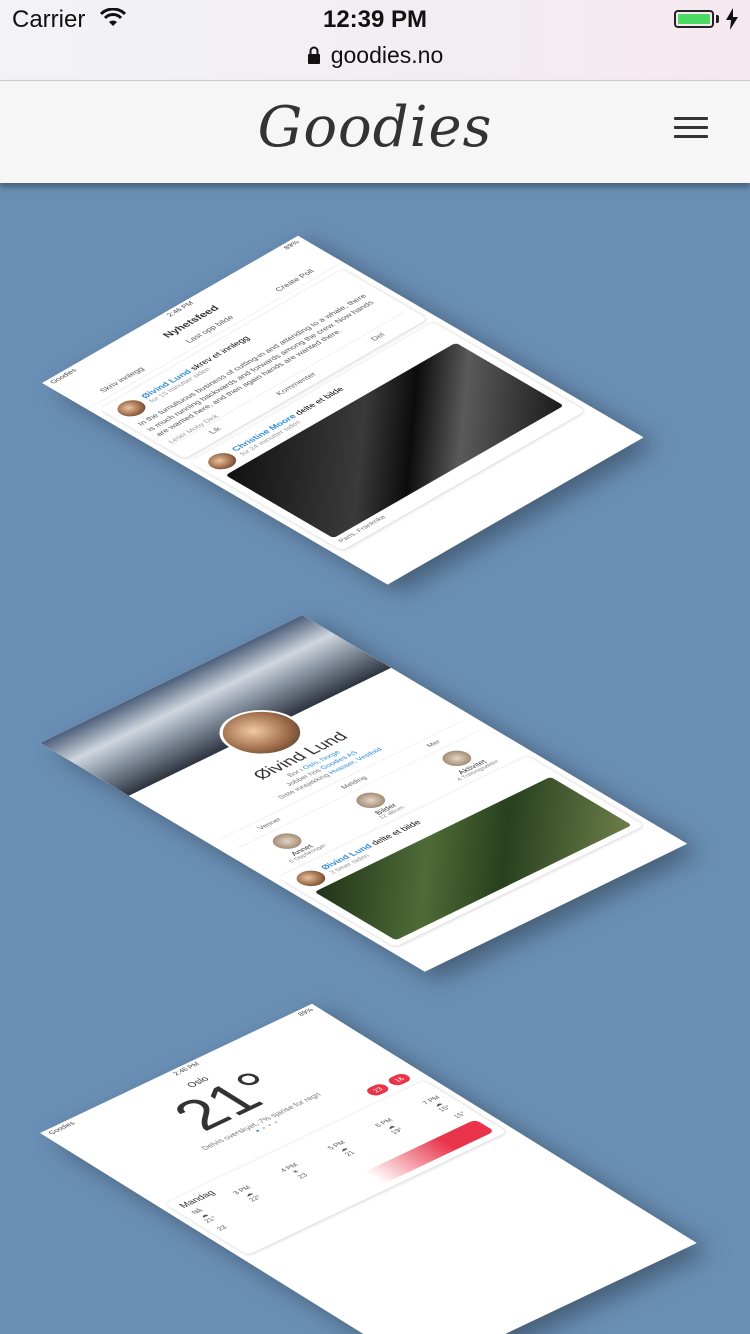 The image size is (750, 1334). What do you see at coordinates (343, 1150) in the screenshot?
I see `hour-item: 5 PM ☁ 21` at bounding box center [343, 1150].